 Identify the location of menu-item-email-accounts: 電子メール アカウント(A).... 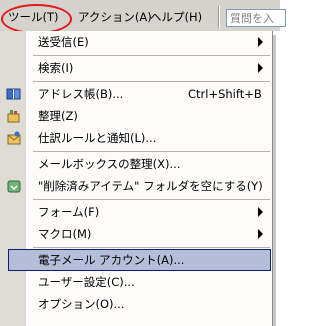
(136, 260).